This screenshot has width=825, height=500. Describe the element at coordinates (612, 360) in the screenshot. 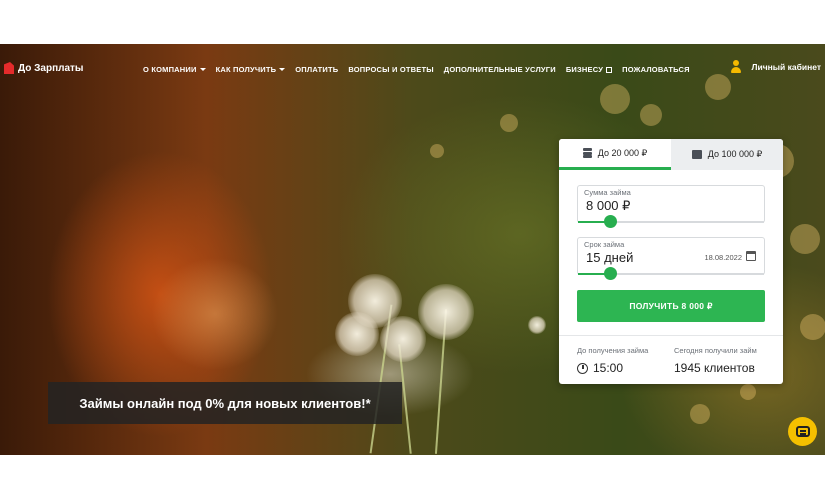

I see `time-stat: До получения займа 15:00` at that location.